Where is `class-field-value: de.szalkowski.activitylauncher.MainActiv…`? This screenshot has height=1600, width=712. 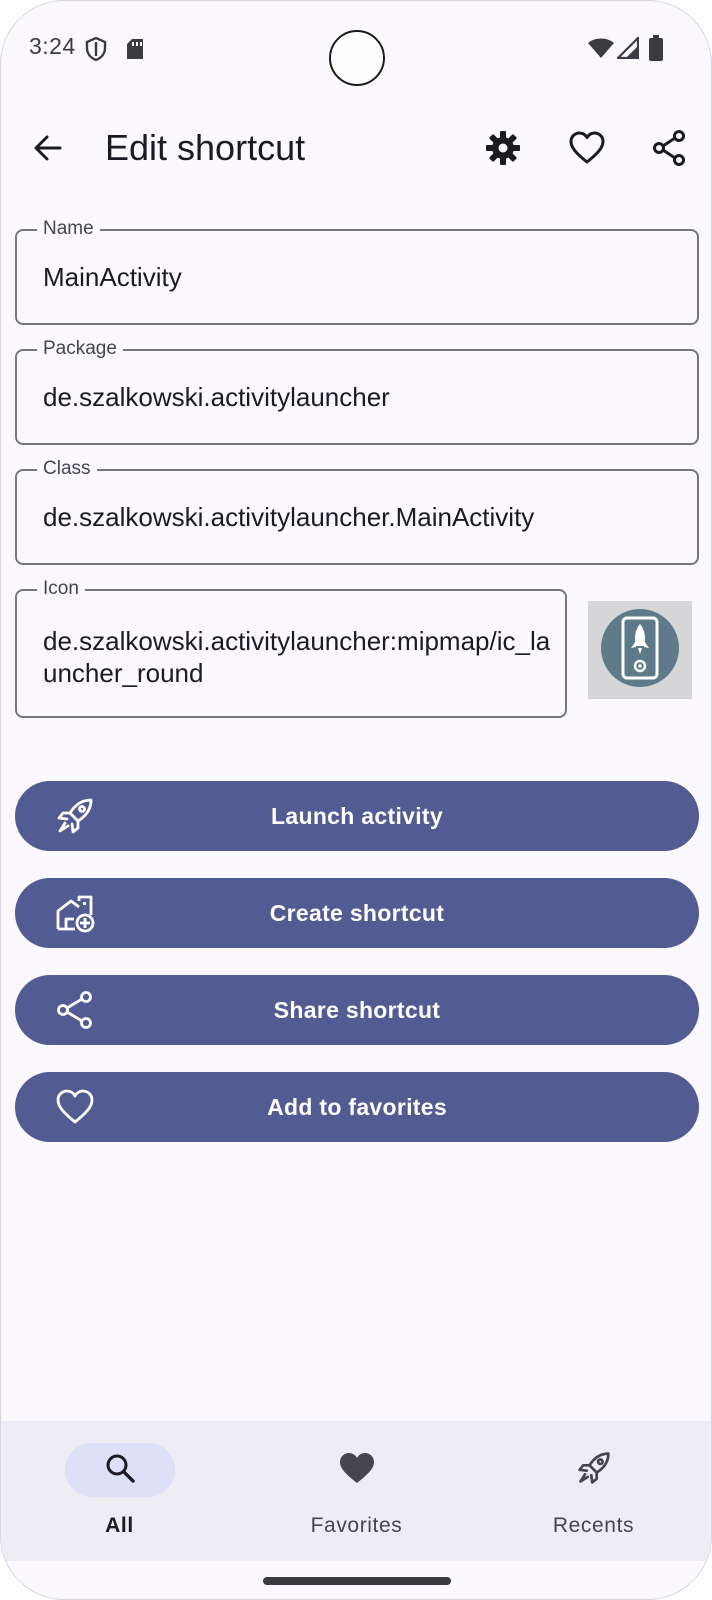 class-field-value: de.szalkowski.activitylauncher.MainActiv… is located at coordinates (289, 517).